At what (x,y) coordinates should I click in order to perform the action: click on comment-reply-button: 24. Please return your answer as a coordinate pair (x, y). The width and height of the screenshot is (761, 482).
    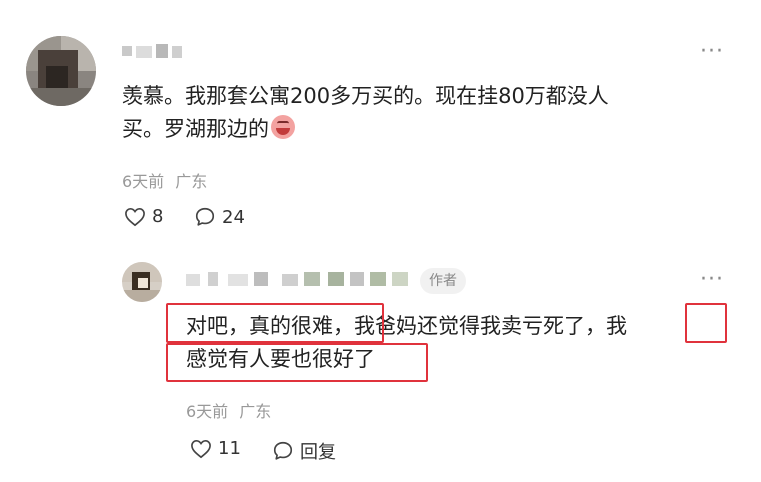
    Looking at the image, I should click on (219, 217).